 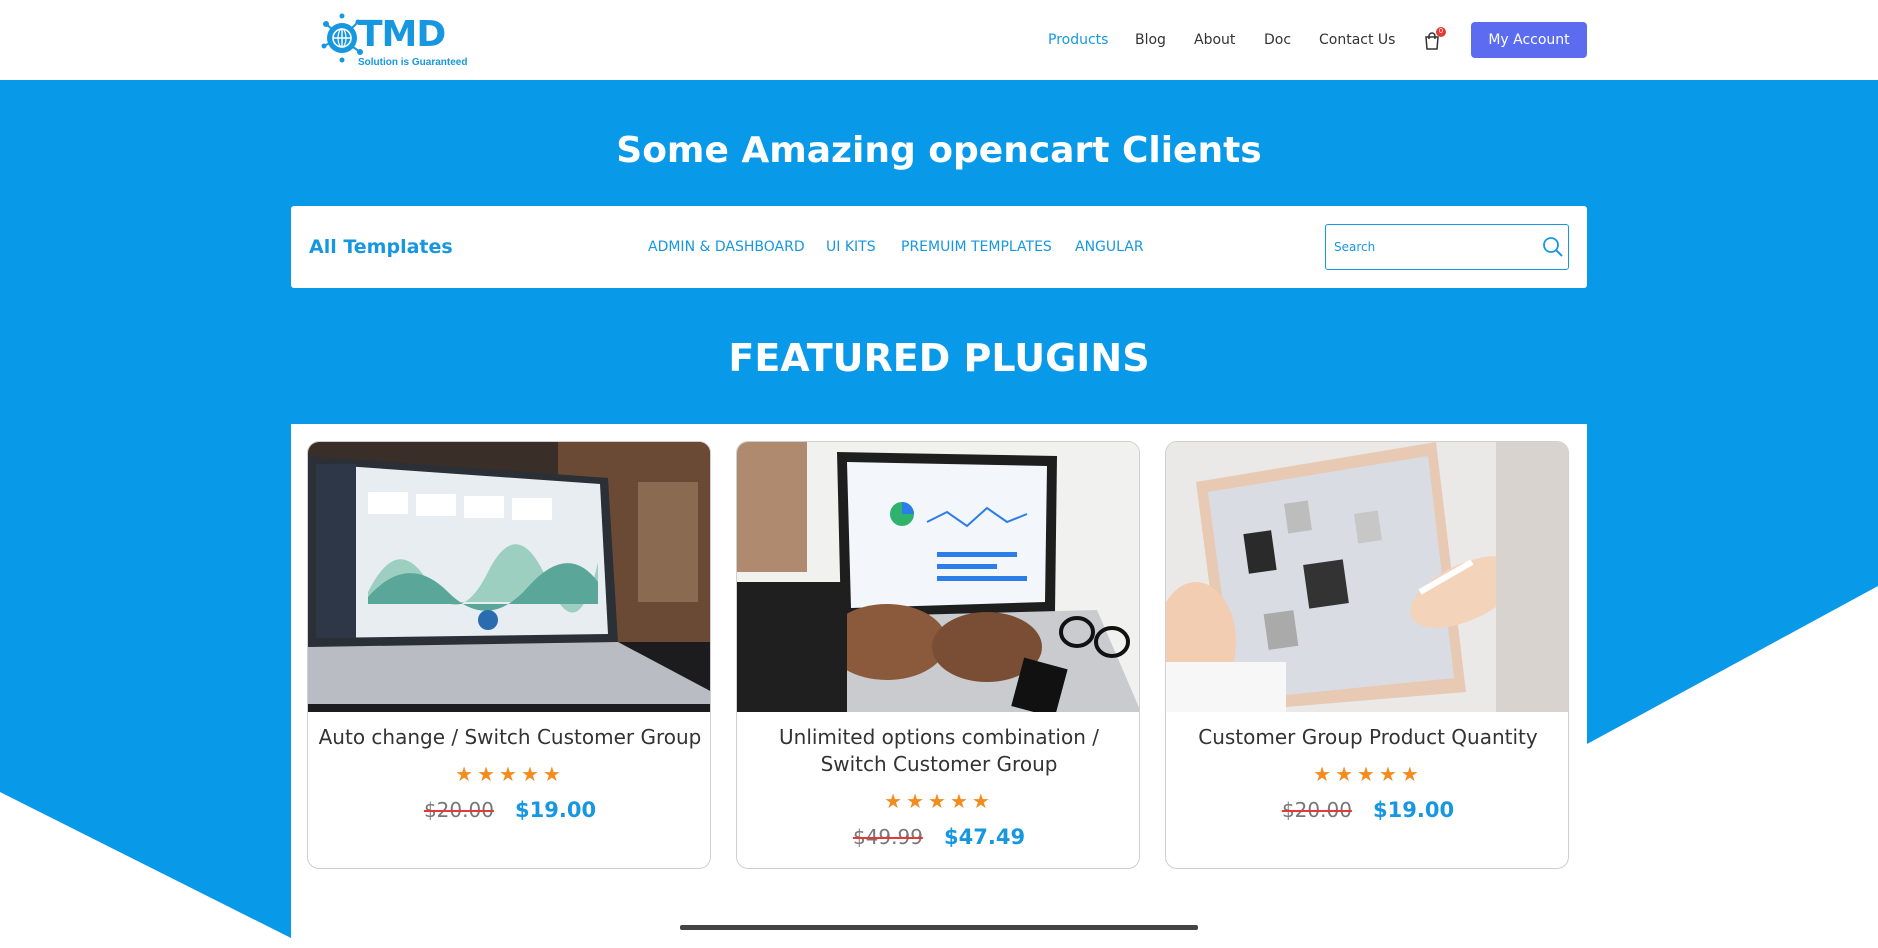 I want to click on old-price: $49.99, so click(x=887, y=837).